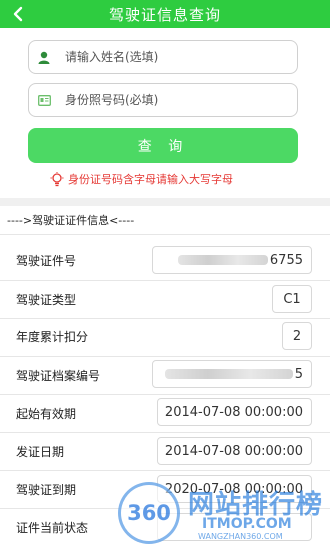 Image resolution: width=330 pixels, height=550 pixels. I want to click on current-status-label: 证件当前状态, so click(52, 528).